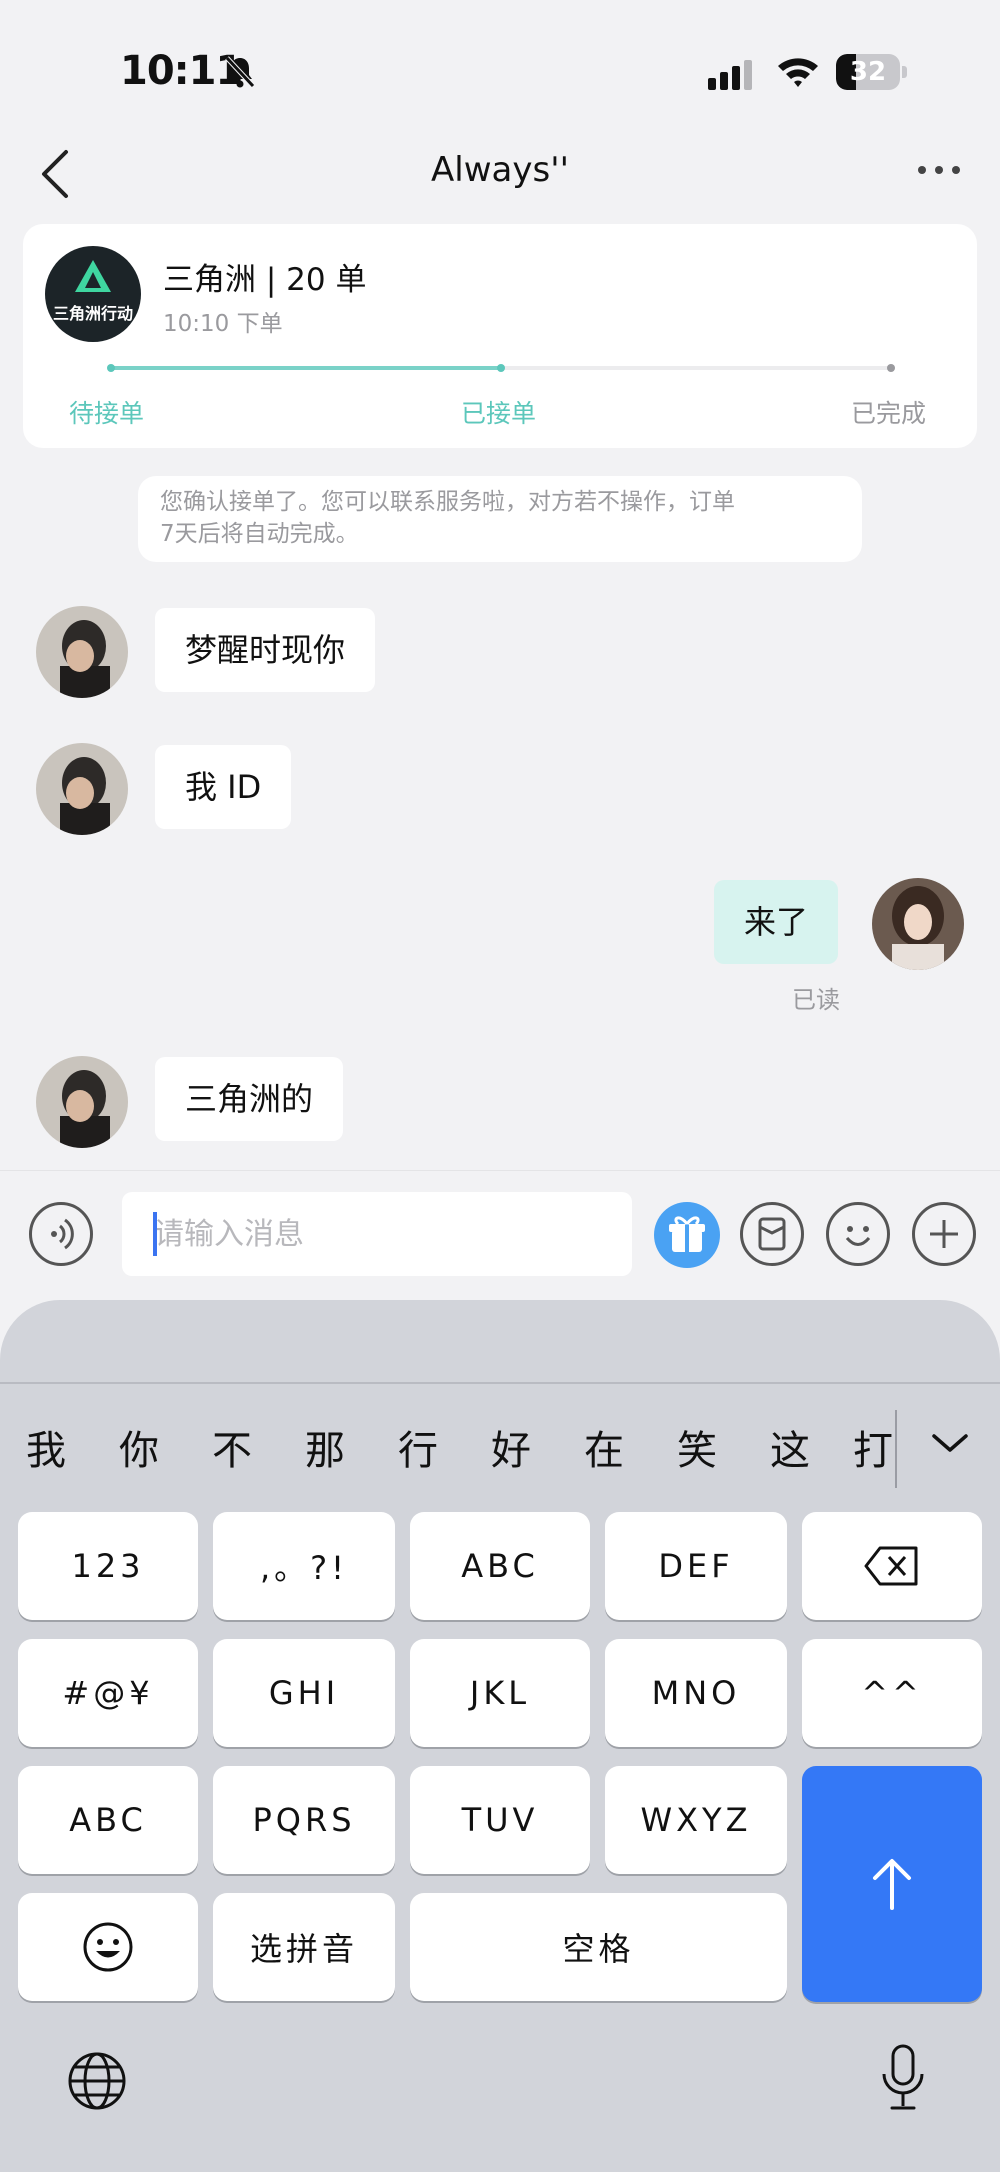  What do you see at coordinates (501, 368) in the screenshot?
I see `step-dot-accepted` at bounding box center [501, 368].